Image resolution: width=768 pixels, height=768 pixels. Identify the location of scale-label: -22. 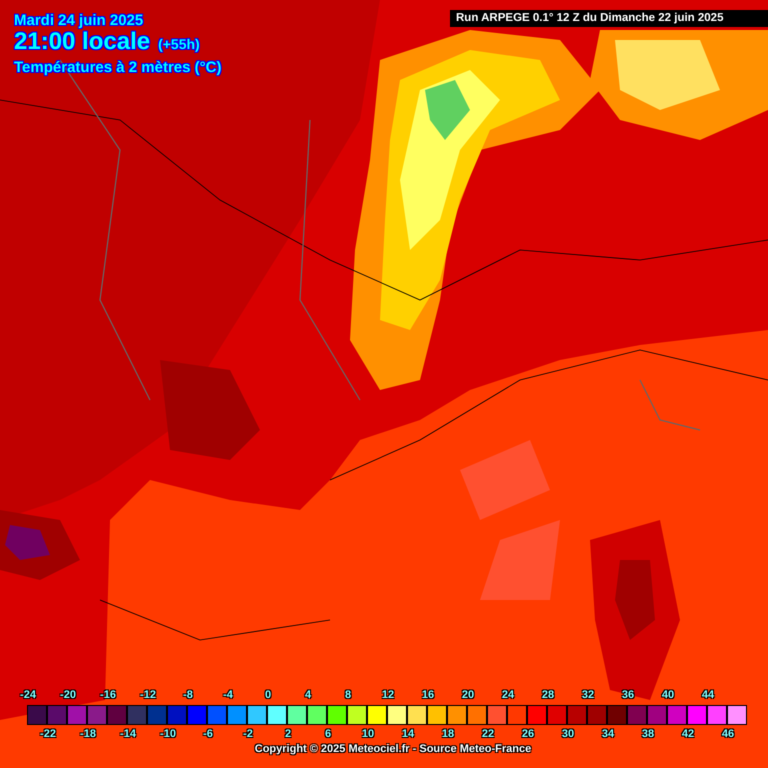
(48, 734).